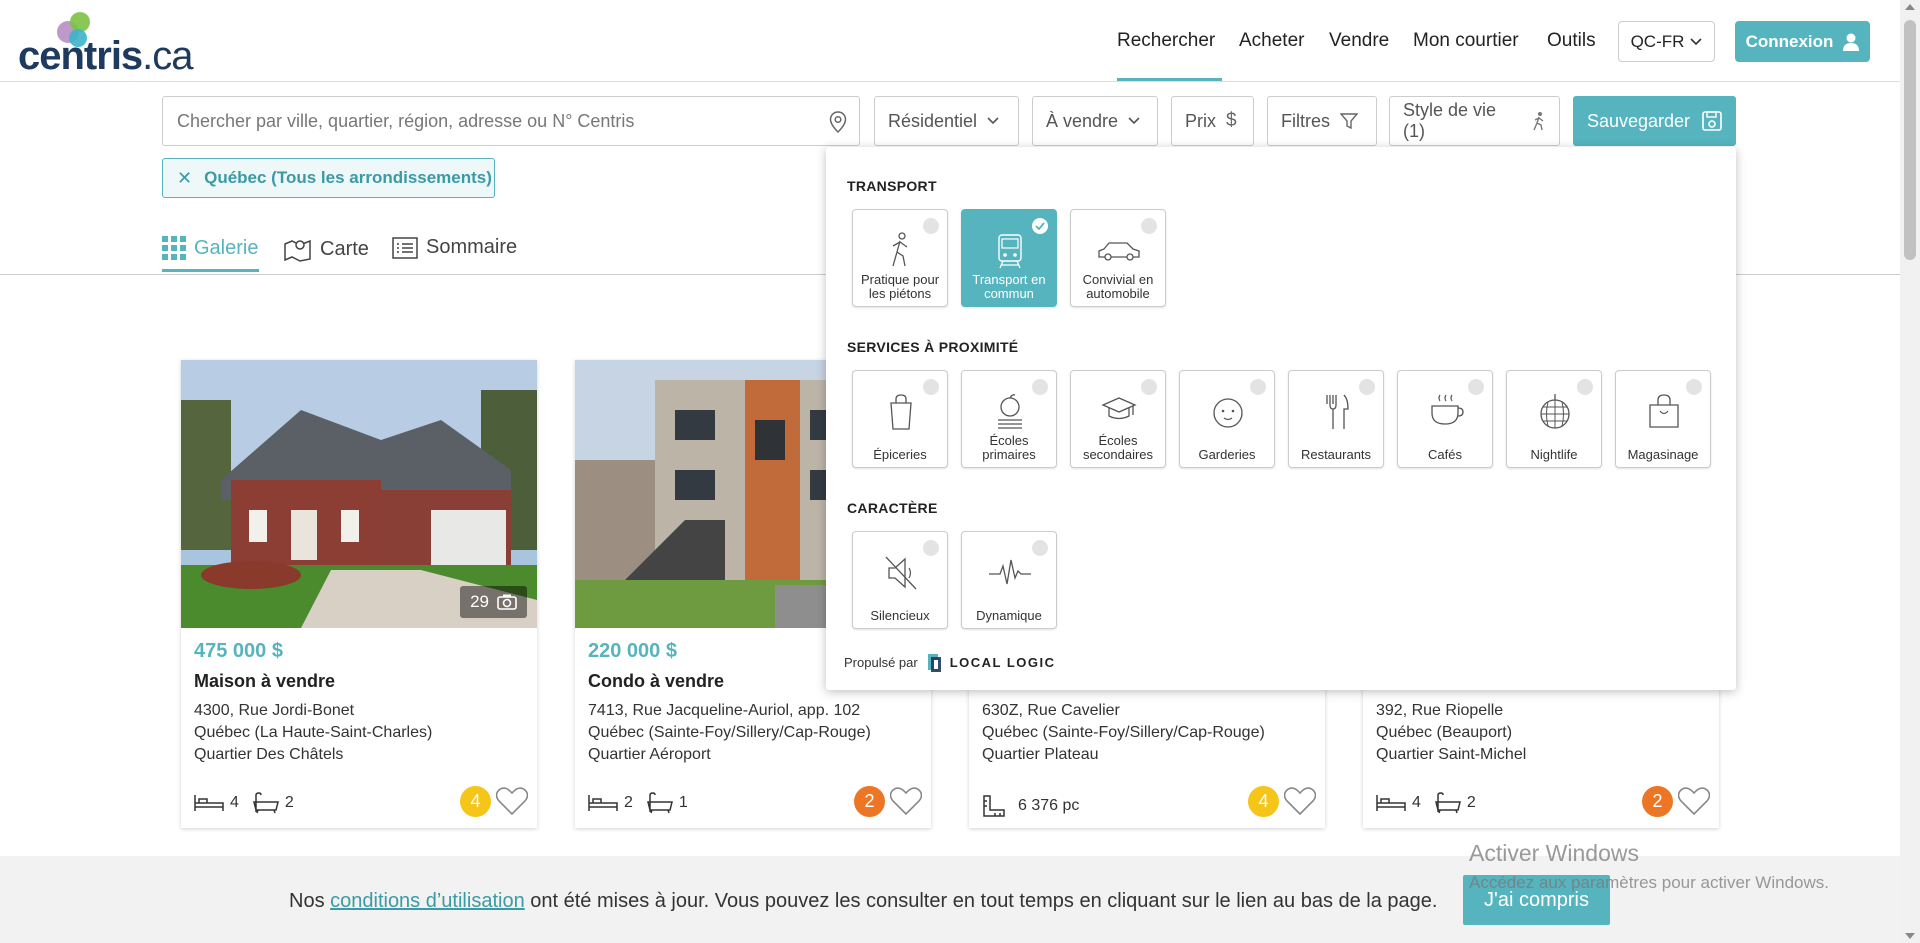 Image resolution: width=1920 pixels, height=943 pixels. I want to click on tile-groceries: Épiceries, so click(900, 419).